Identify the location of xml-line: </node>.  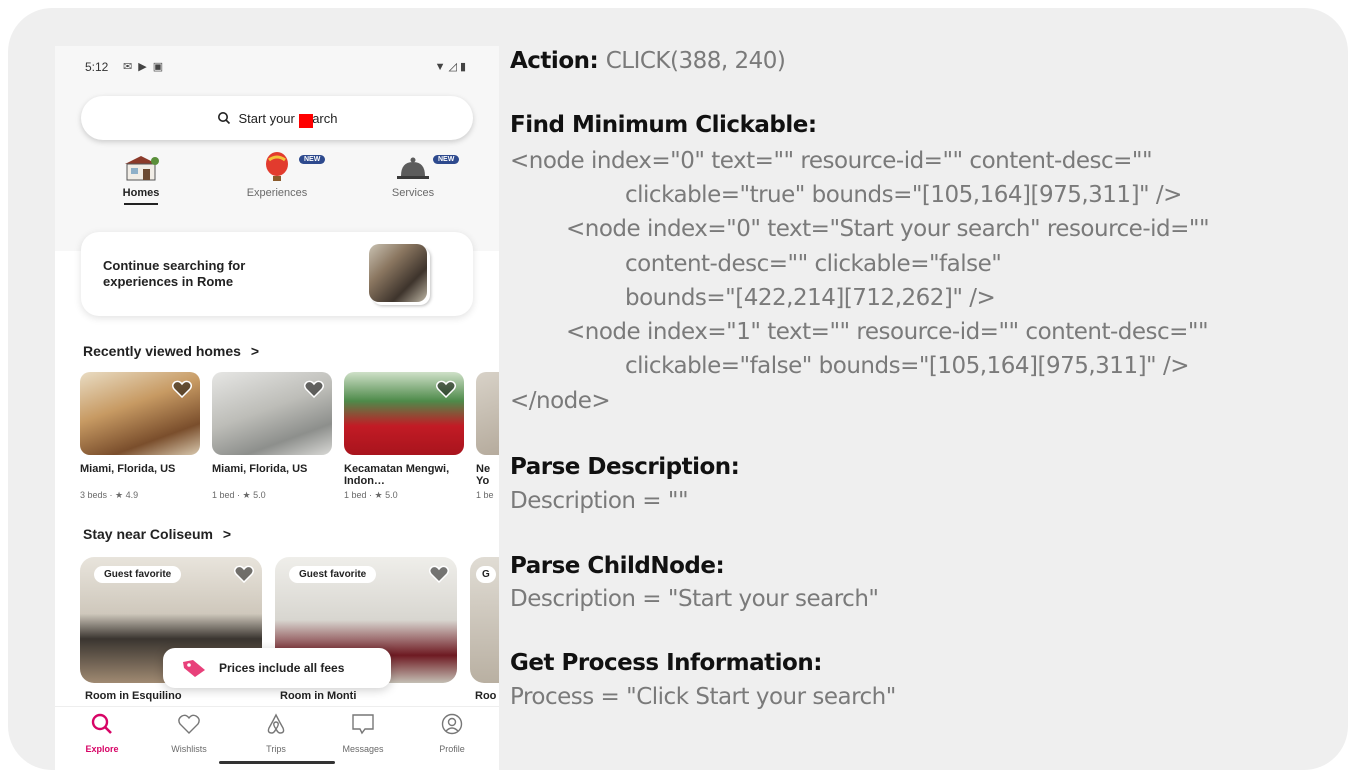
(560, 401).